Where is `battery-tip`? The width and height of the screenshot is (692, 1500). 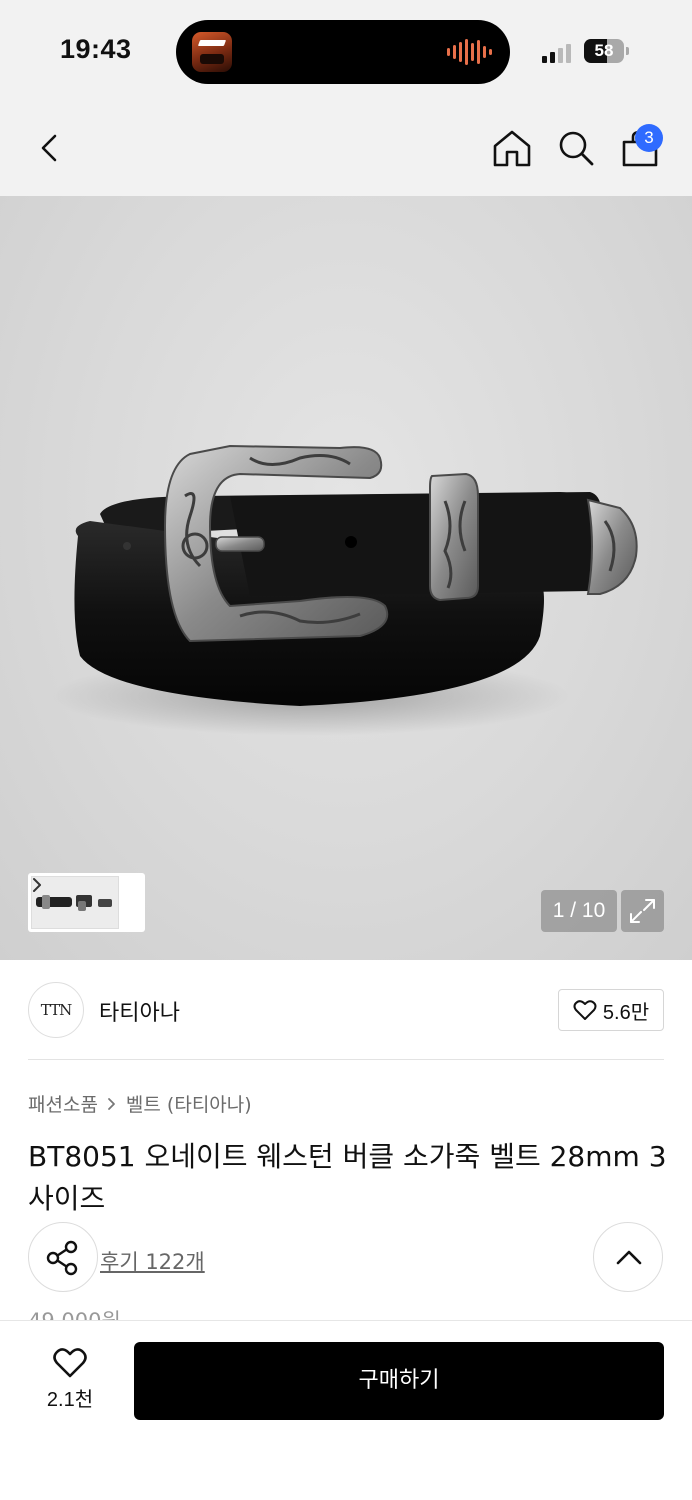 battery-tip is located at coordinates (627, 51).